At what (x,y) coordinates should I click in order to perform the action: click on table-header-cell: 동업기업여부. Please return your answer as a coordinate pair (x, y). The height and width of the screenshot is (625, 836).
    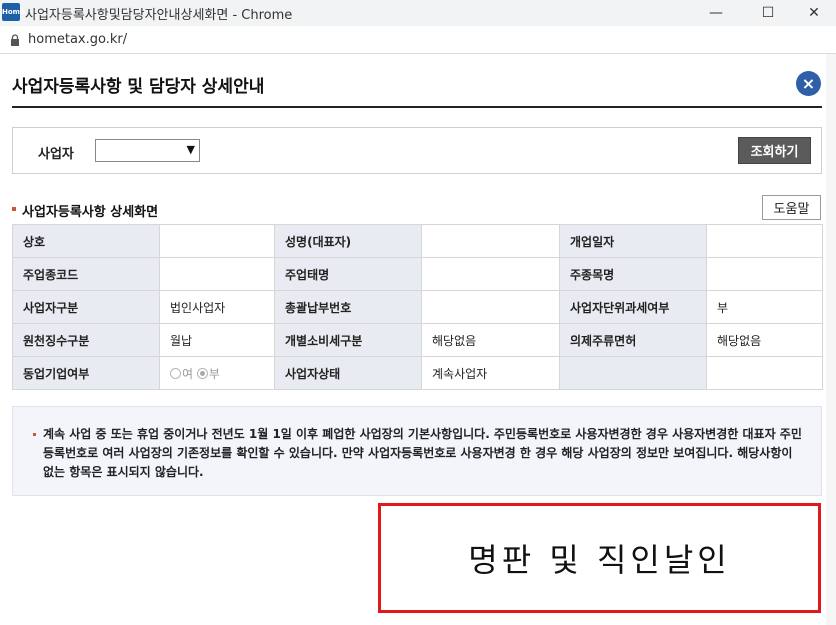
    Looking at the image, I should click on (86, 373).